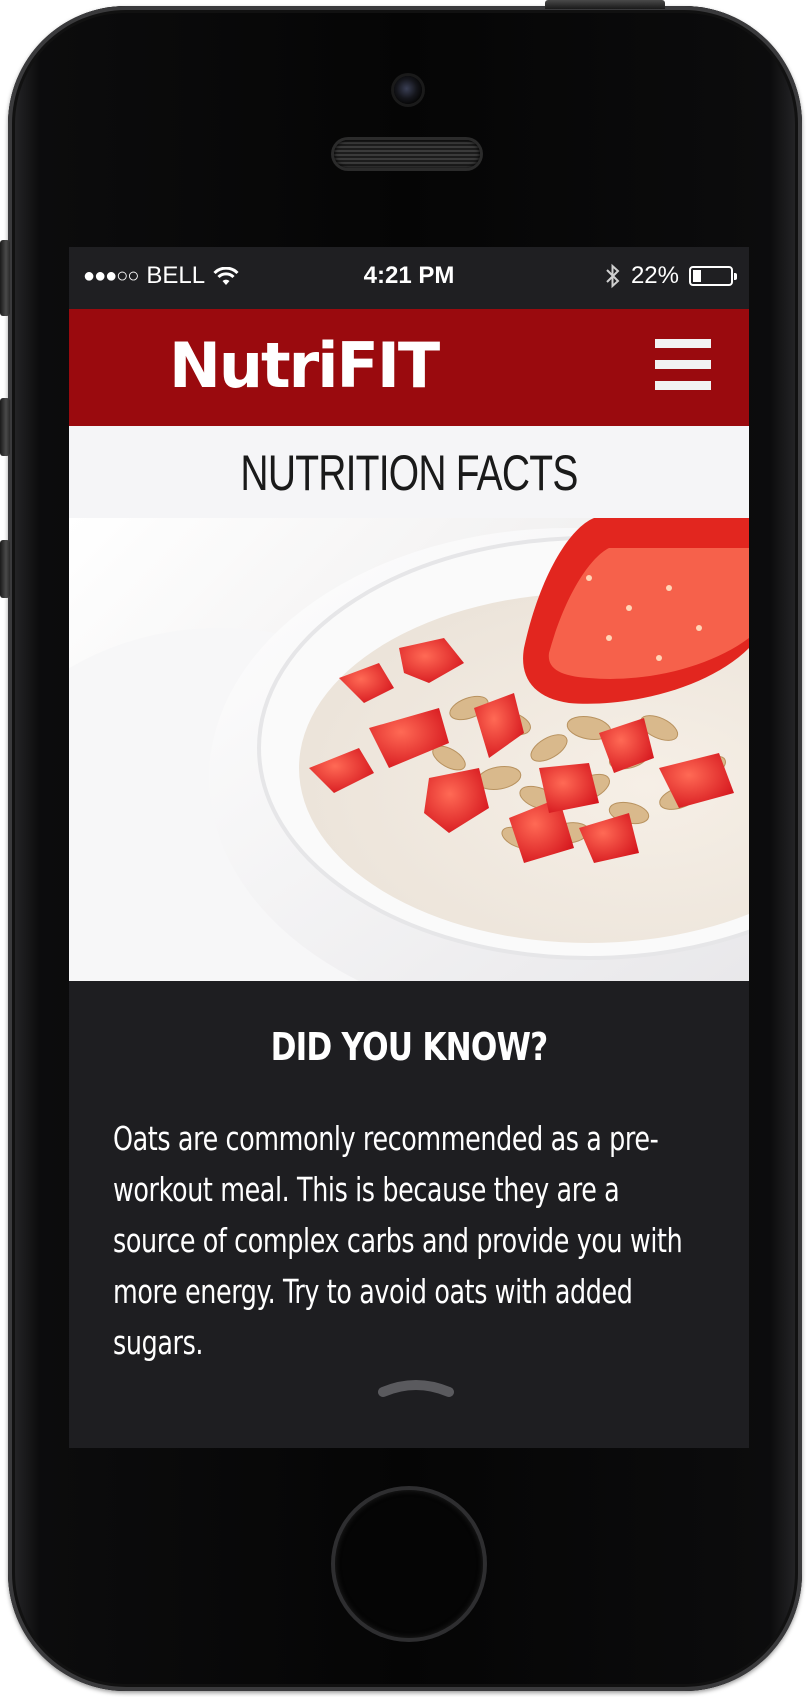 The width and height of the screenshot is (810, 1697). Describe the element at coordinates (407, 154) in the screenshot. I see `earpiece-speaker` at that location.